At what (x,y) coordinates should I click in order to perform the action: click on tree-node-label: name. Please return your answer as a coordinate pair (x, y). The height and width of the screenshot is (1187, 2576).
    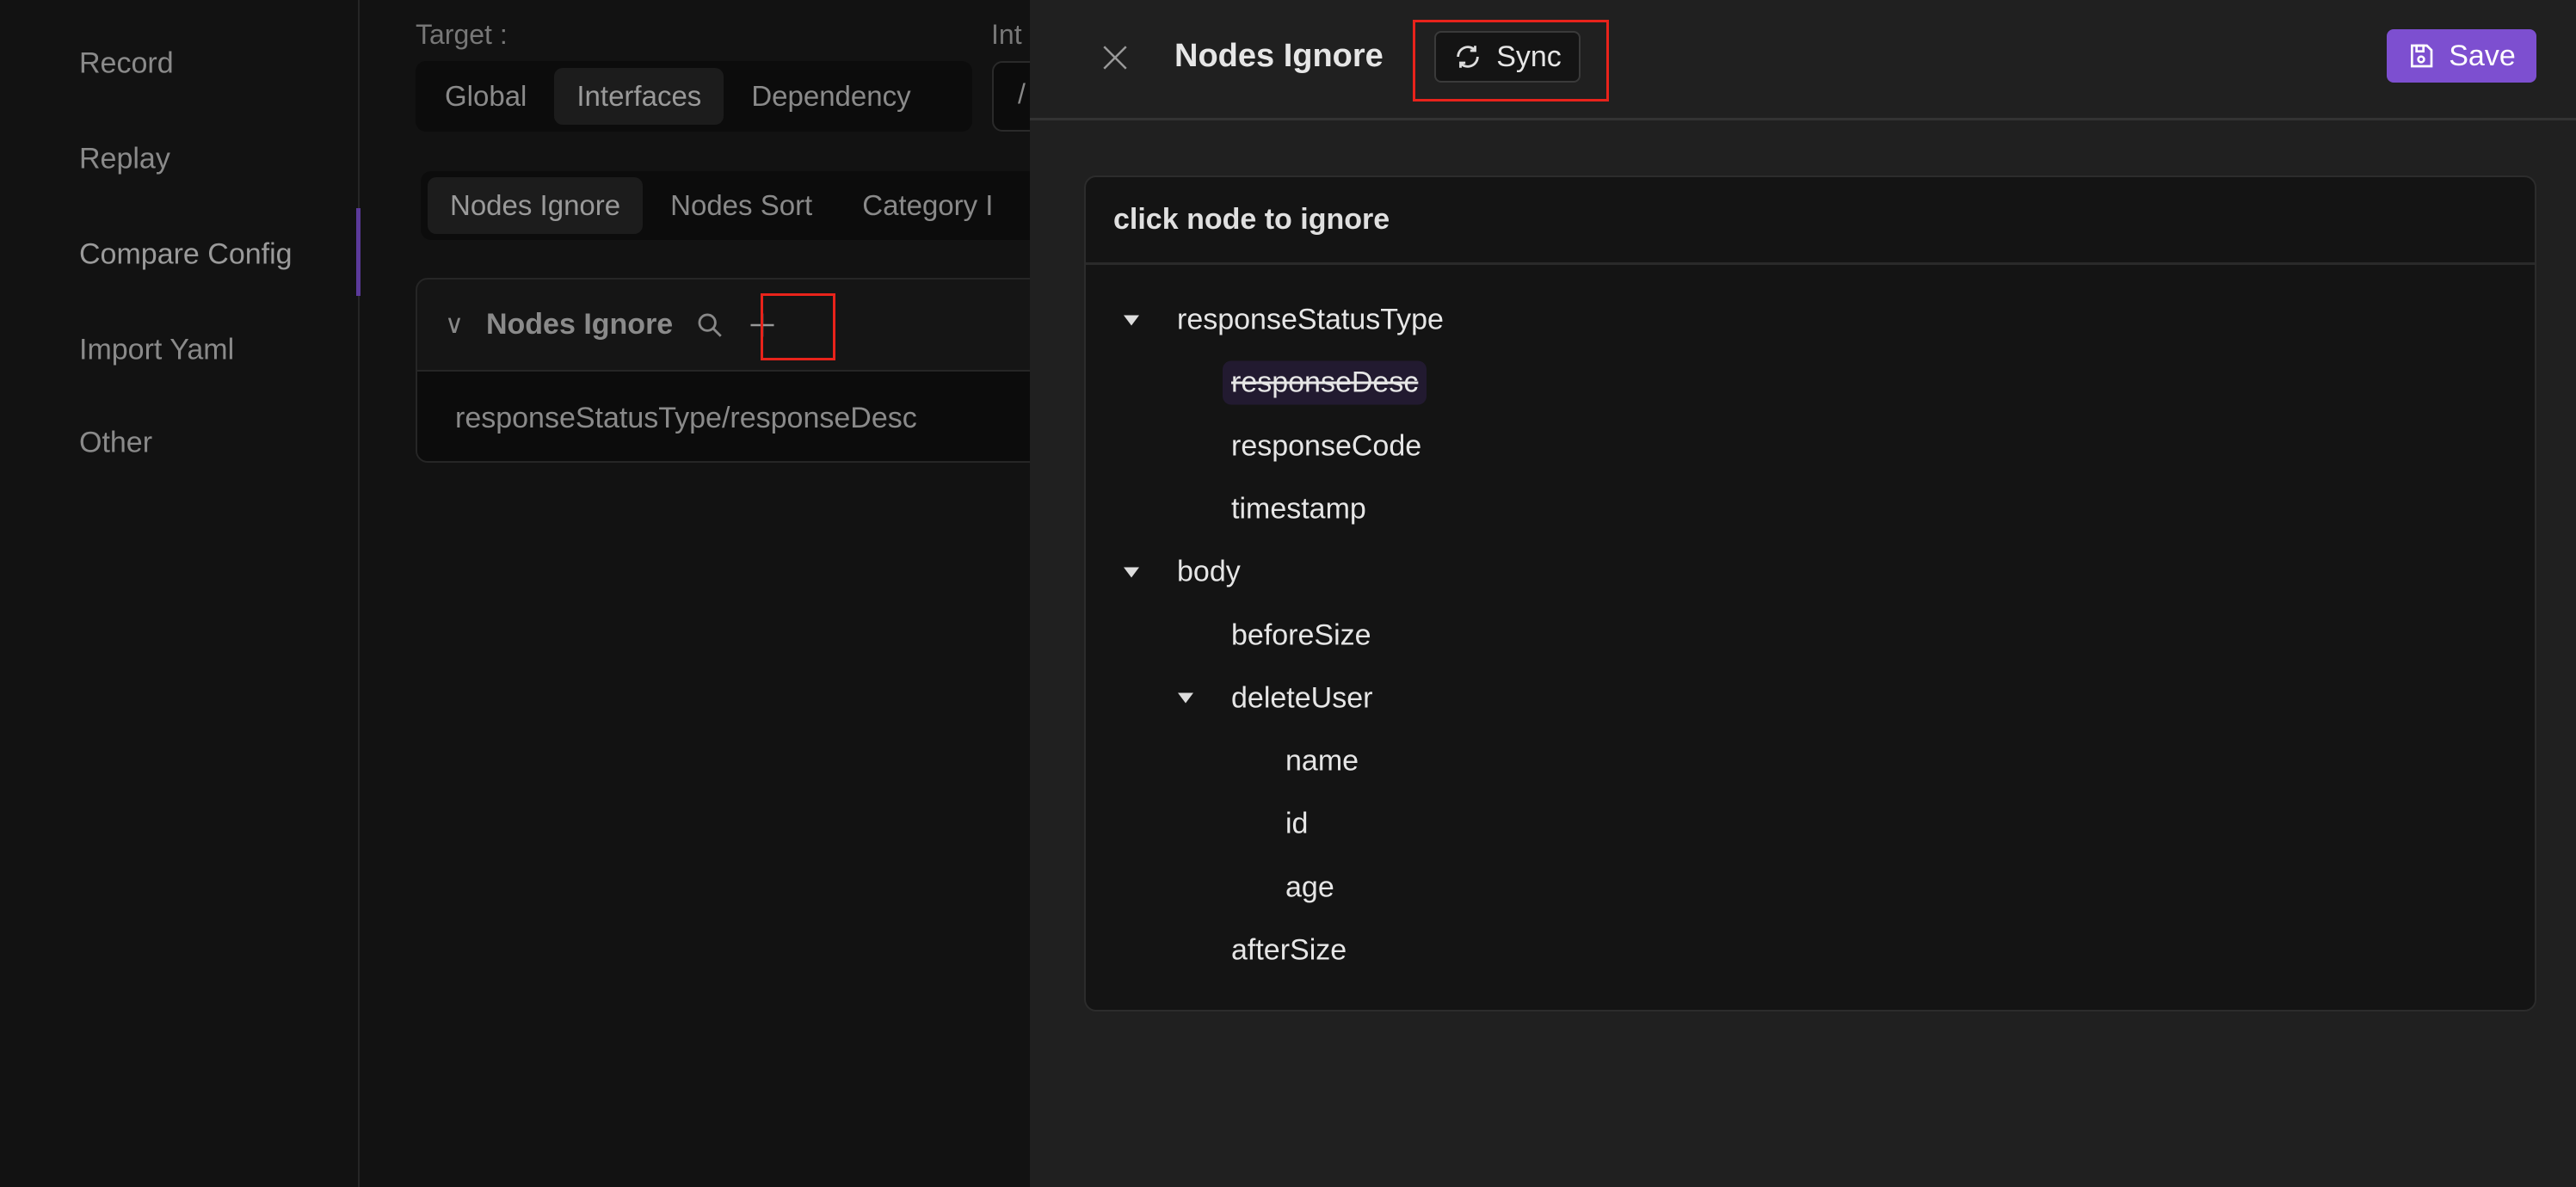
    Looking at the image, I should click on (1322, 761).